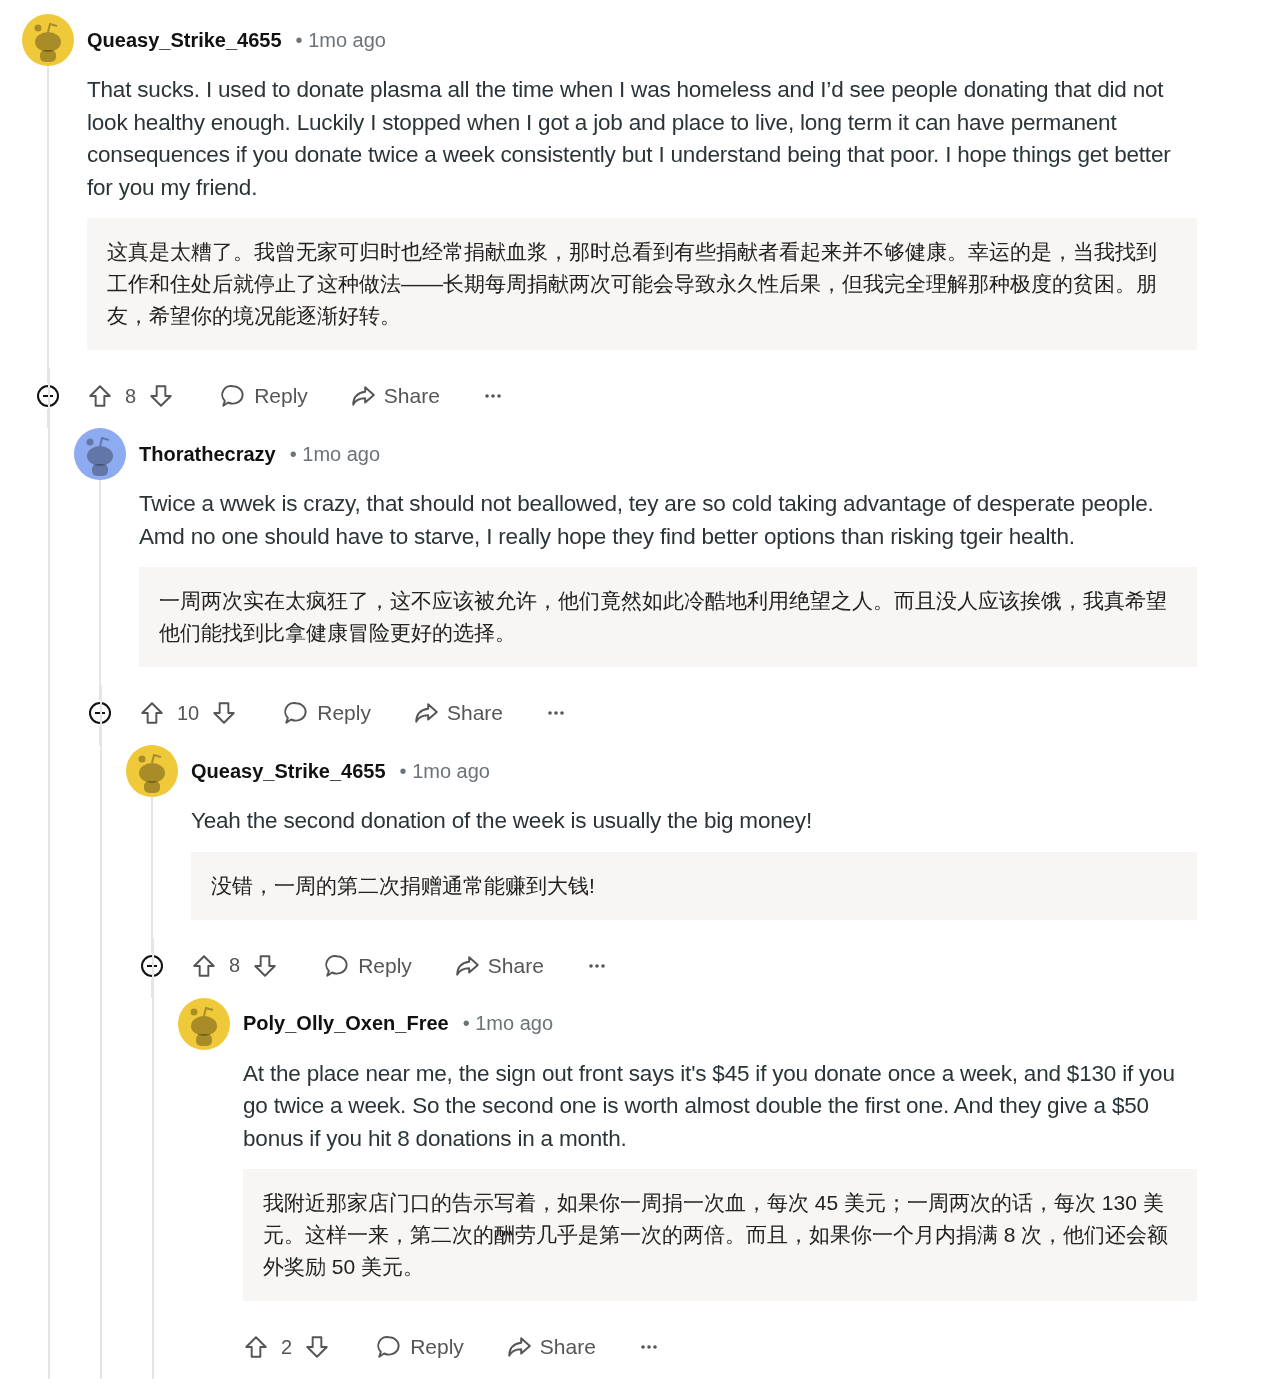 The image size is (1280, 1395). I want to click on translation-text: 这真是太糟了。我曾无家可归时也经常捐献血浆，那时总看到有些捐献者看起来并不够健康。幸运的是，当我找到工作和住处后就停止了这种做法——长期每周捐献两次可能会导致永久性后果，但我完全理解那种极度的贫困。朋友，希望你的境况能逐渐好转。, so click(642, 284).